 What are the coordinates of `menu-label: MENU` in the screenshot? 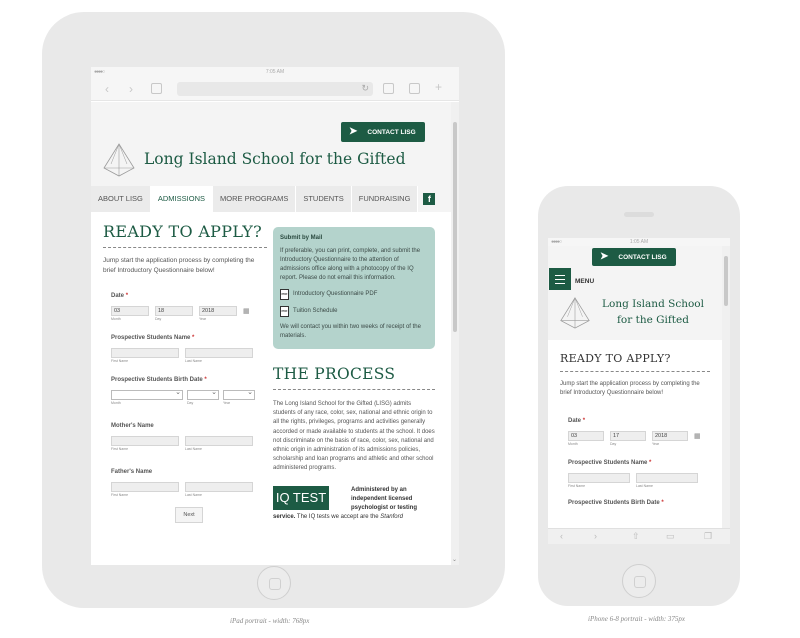 It's located at (584, 281).